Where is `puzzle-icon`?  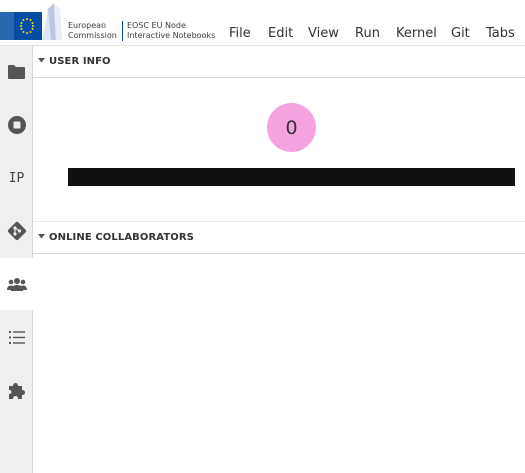
puzzle-icon is located at coordinates (17, 390).